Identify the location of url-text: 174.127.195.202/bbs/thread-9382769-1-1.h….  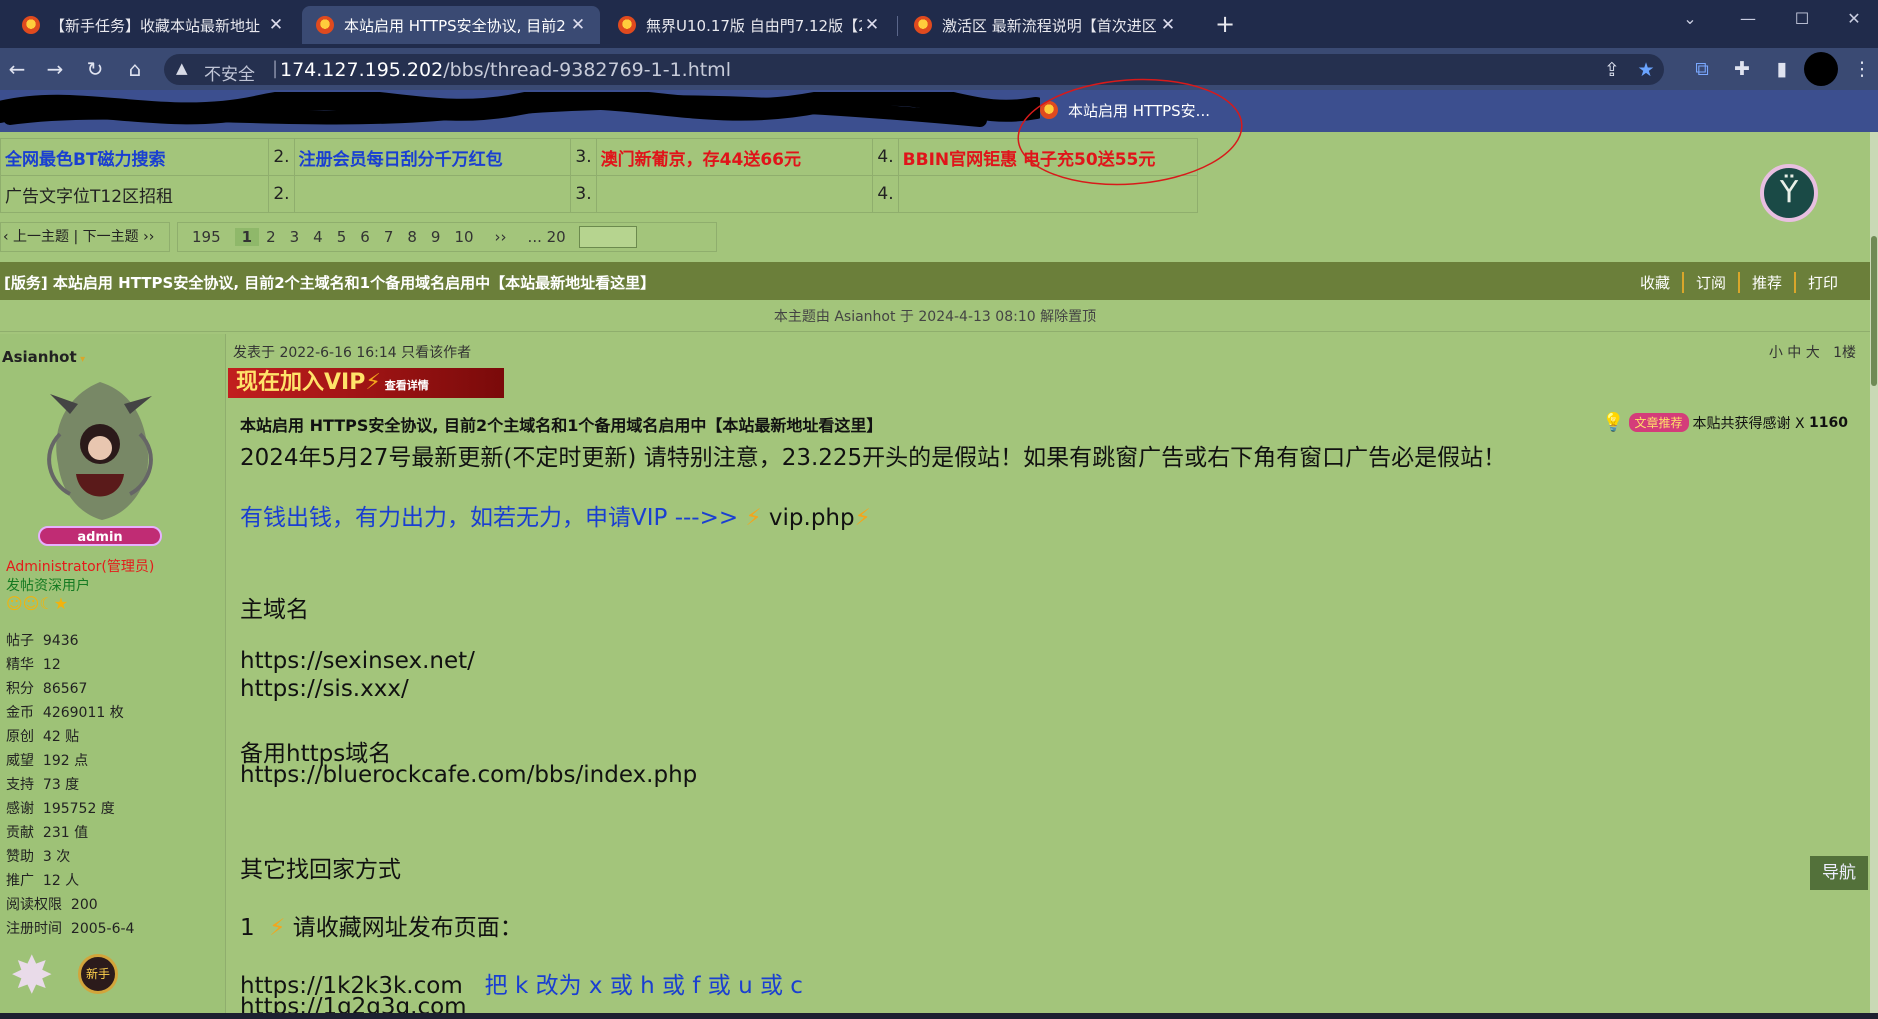
(505, 70).